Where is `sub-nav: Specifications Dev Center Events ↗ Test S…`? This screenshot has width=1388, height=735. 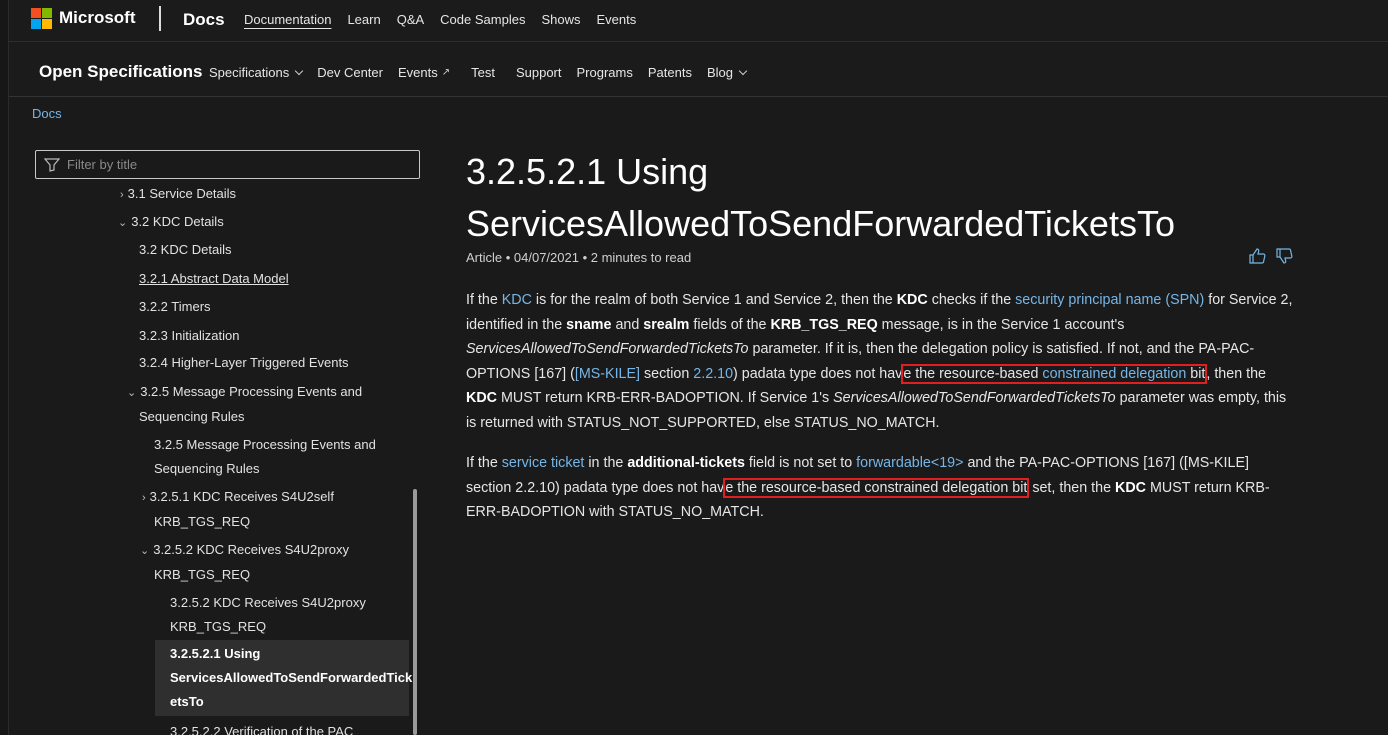
sub-nav: Specifications Dev Center Events ↗ Test S… is located at coordinates (485, 72).